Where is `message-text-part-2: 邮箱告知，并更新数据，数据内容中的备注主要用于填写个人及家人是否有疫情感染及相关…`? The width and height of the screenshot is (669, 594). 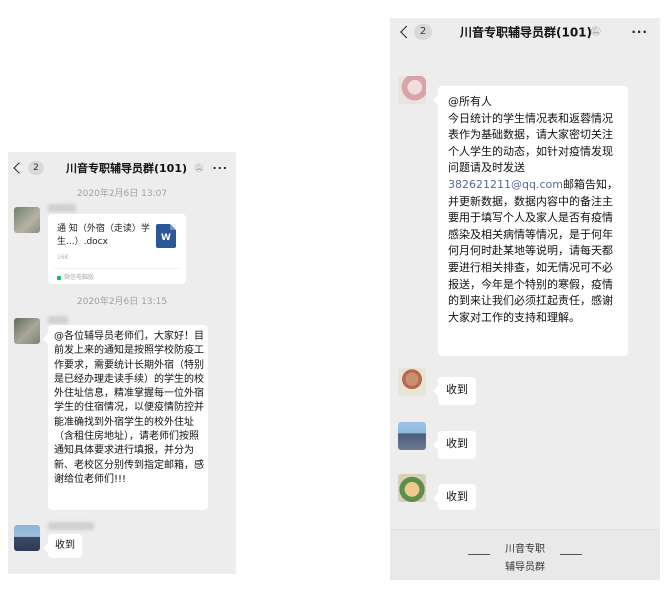
message-text-part-2: 邮箱告知，并更新数据，数据内容中的备注主要用于填写个人及家人是否有疫情感染及相关… is located at coordinates (533, 250).